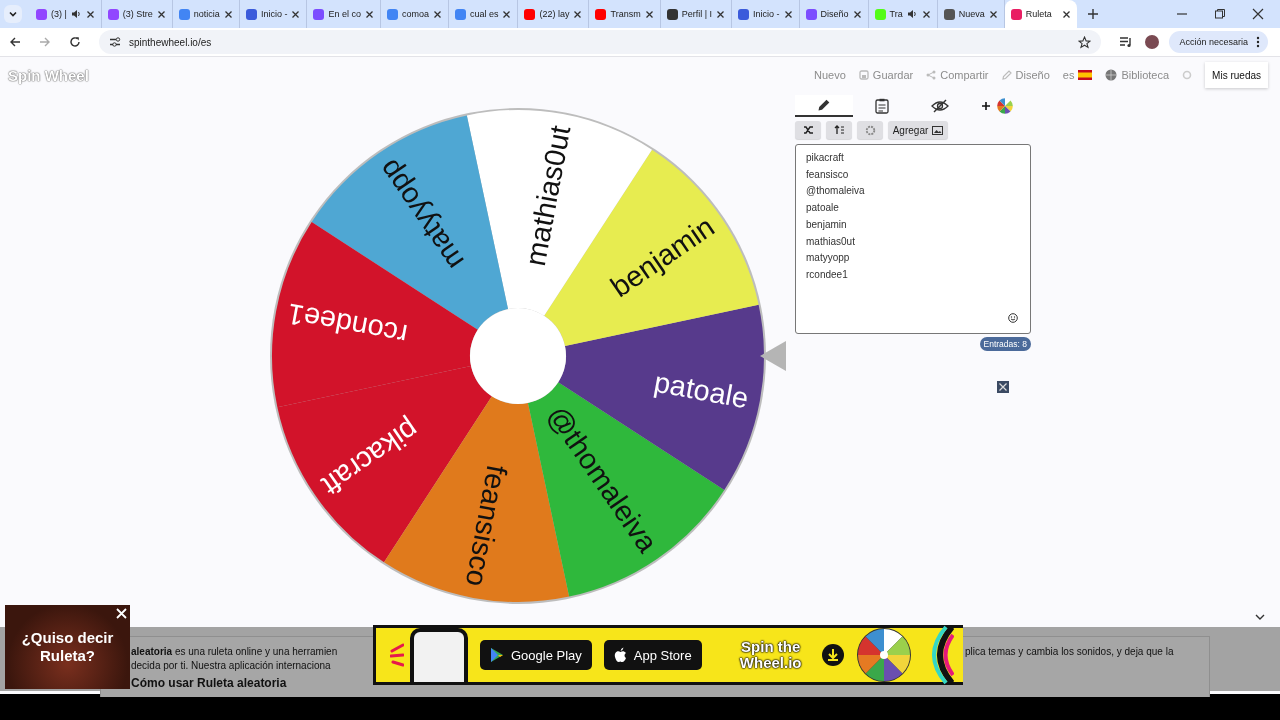  What do you see at coordinates (870, 130) in the screenshot?
I see `settings-icon` at bounding box center [870, 130].